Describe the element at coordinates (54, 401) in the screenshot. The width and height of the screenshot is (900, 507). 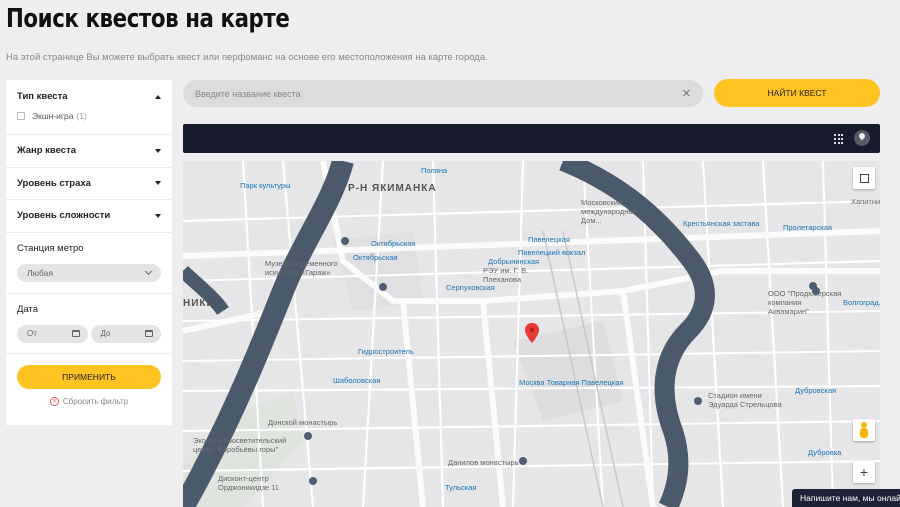
I see `close-circle-icon: ×` at that location.